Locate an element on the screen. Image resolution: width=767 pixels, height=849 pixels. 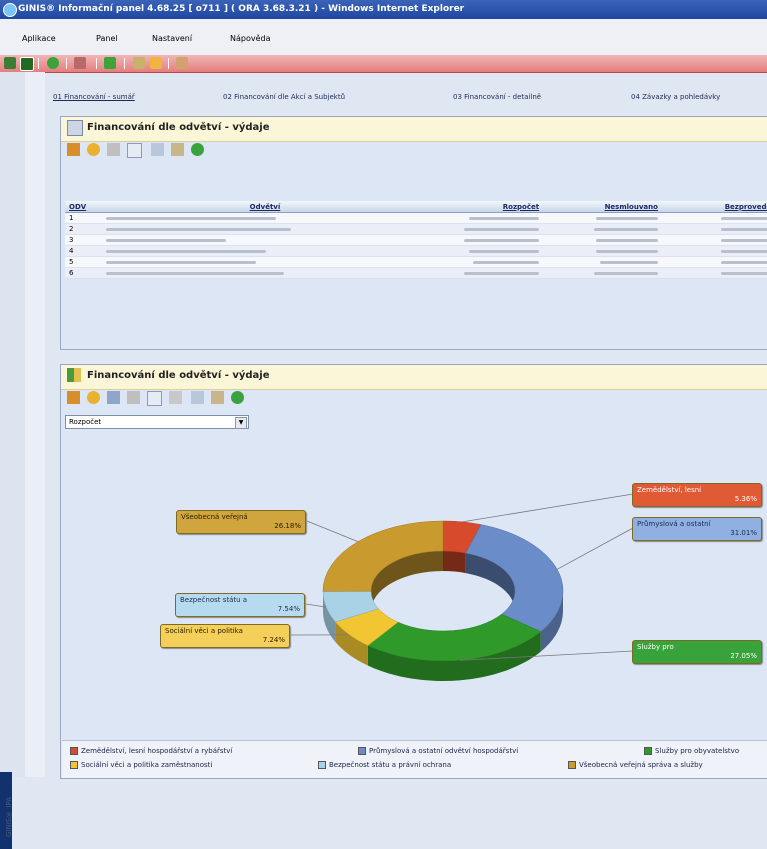
sort-icon is located at coordinates (73, 149).